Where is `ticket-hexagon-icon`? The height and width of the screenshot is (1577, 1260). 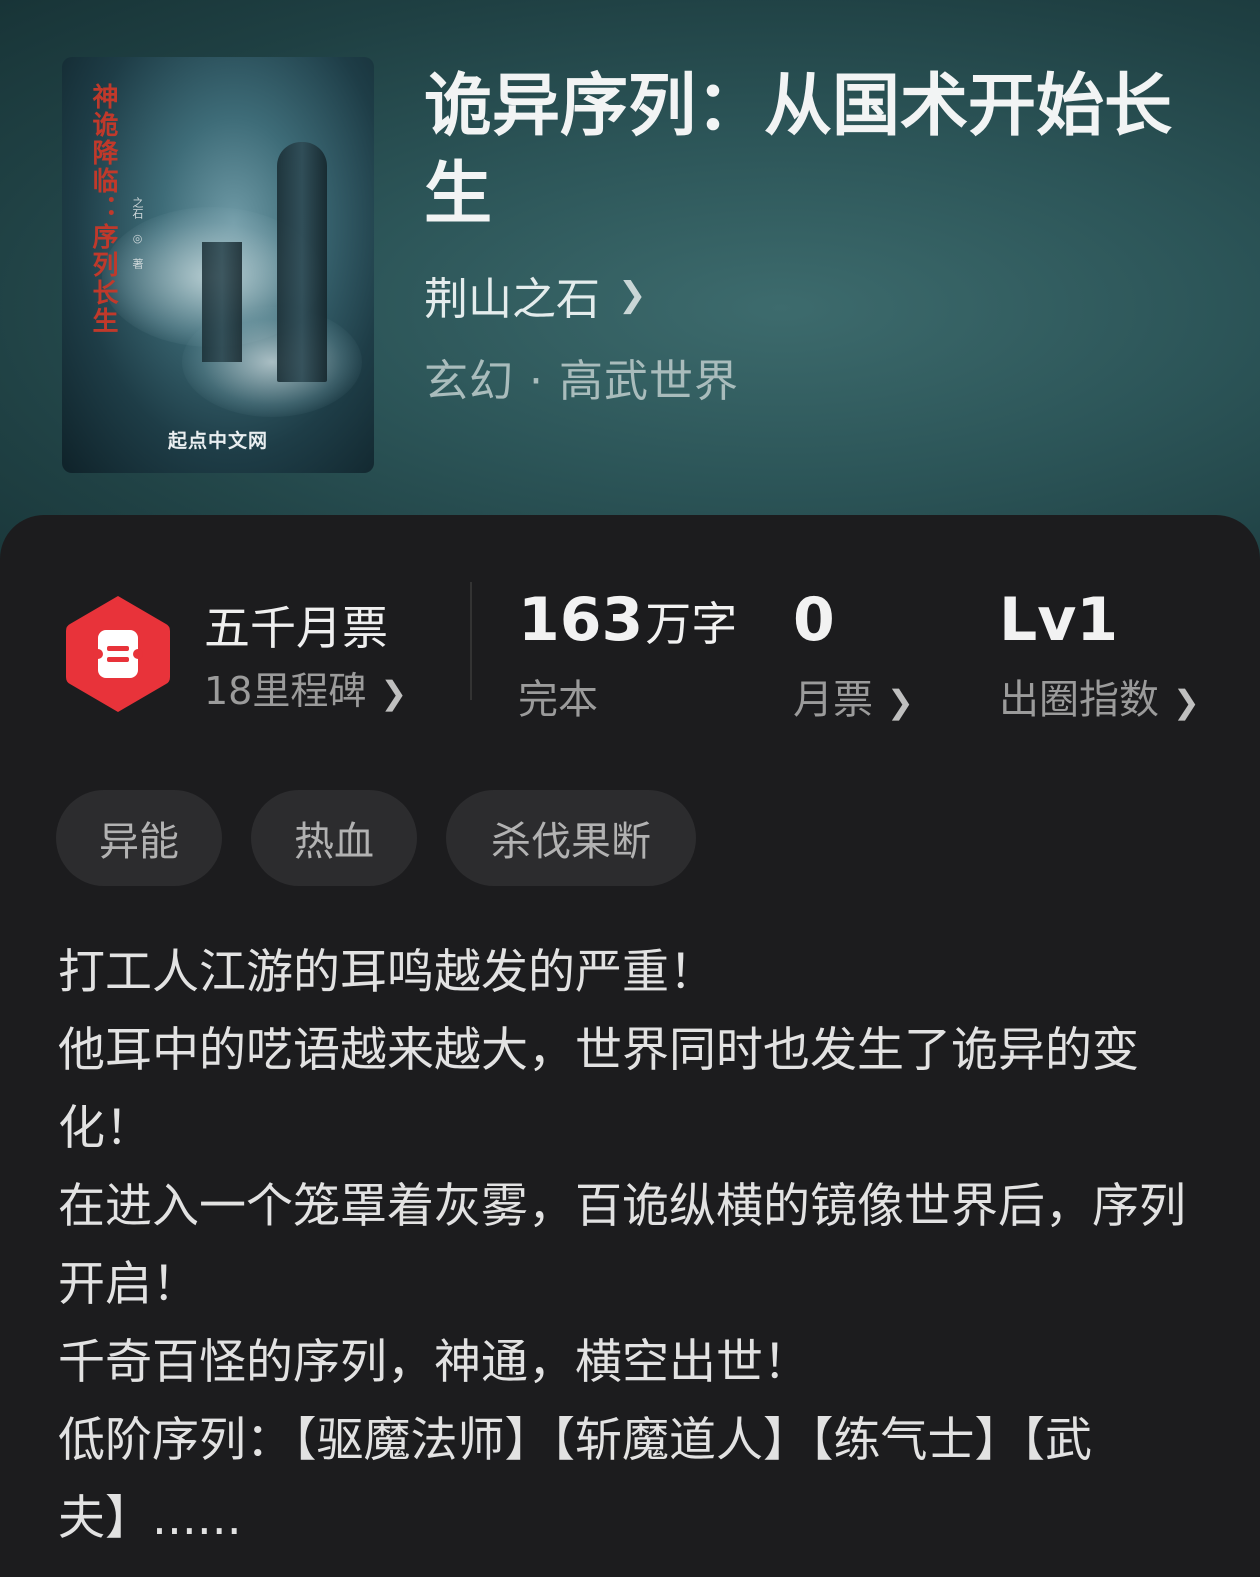 ticket-hexagon-icon is located at coordinates (118, 654).